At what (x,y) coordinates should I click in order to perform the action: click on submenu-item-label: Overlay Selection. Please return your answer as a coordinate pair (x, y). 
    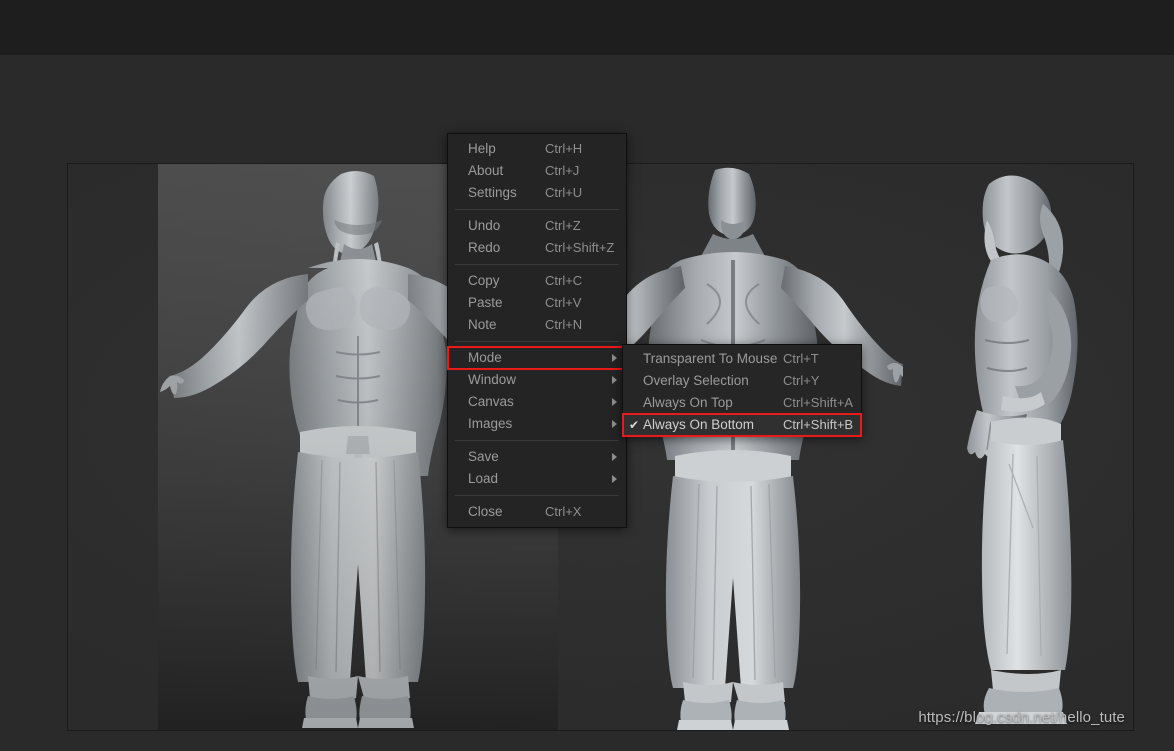
    Looking at the image, I should click on (696, 380).